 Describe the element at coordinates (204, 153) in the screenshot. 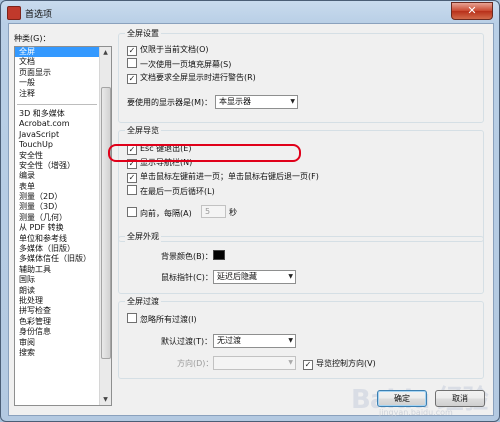

I see `red-highlight-annotation` at that location.